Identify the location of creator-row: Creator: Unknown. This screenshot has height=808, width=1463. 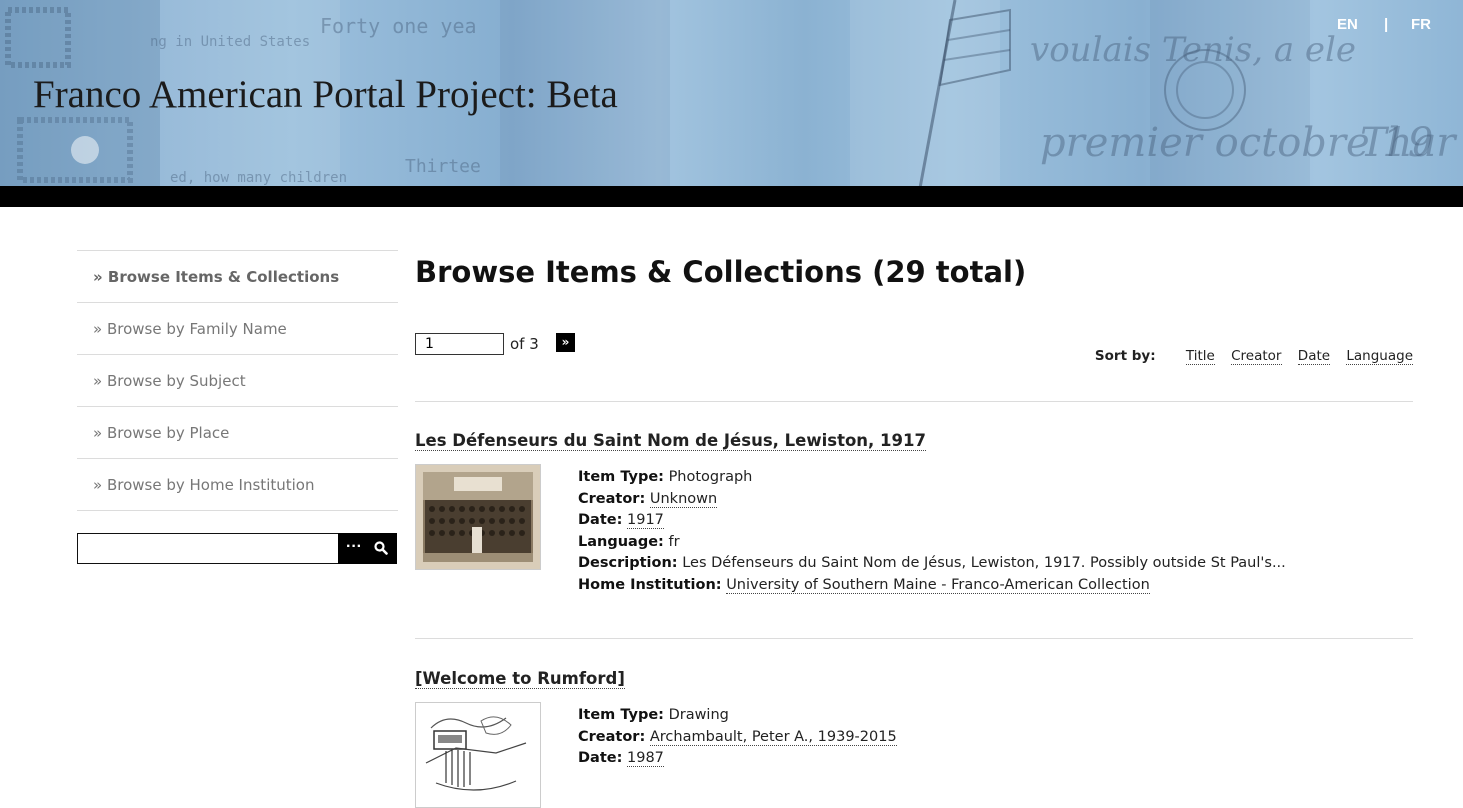
(932, 500).